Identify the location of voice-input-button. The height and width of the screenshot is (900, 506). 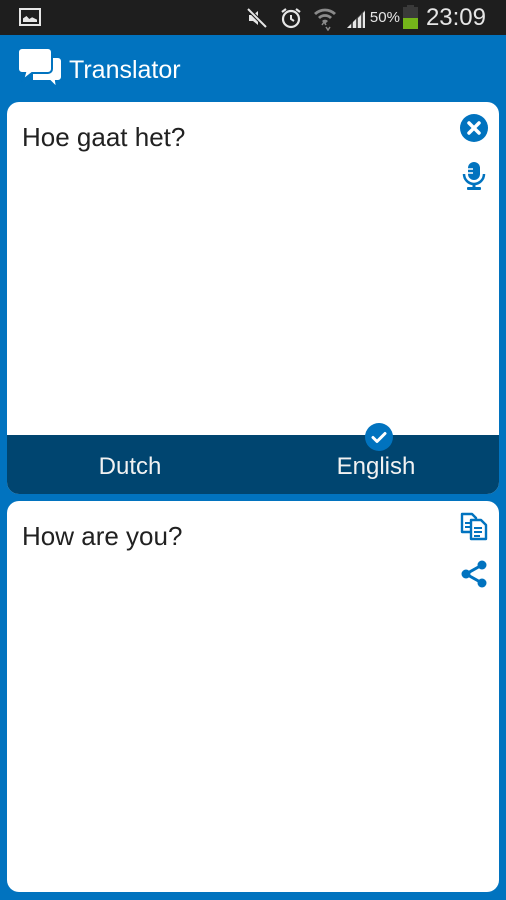
(474, 176).